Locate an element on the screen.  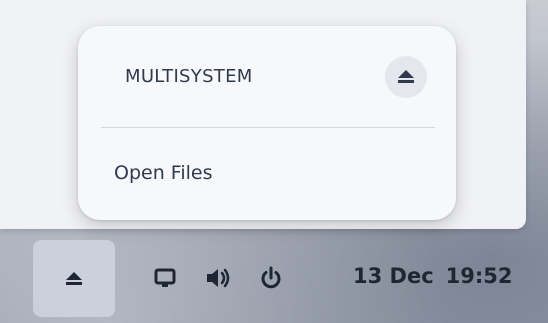
power-button is located at coordinates (271, 278).